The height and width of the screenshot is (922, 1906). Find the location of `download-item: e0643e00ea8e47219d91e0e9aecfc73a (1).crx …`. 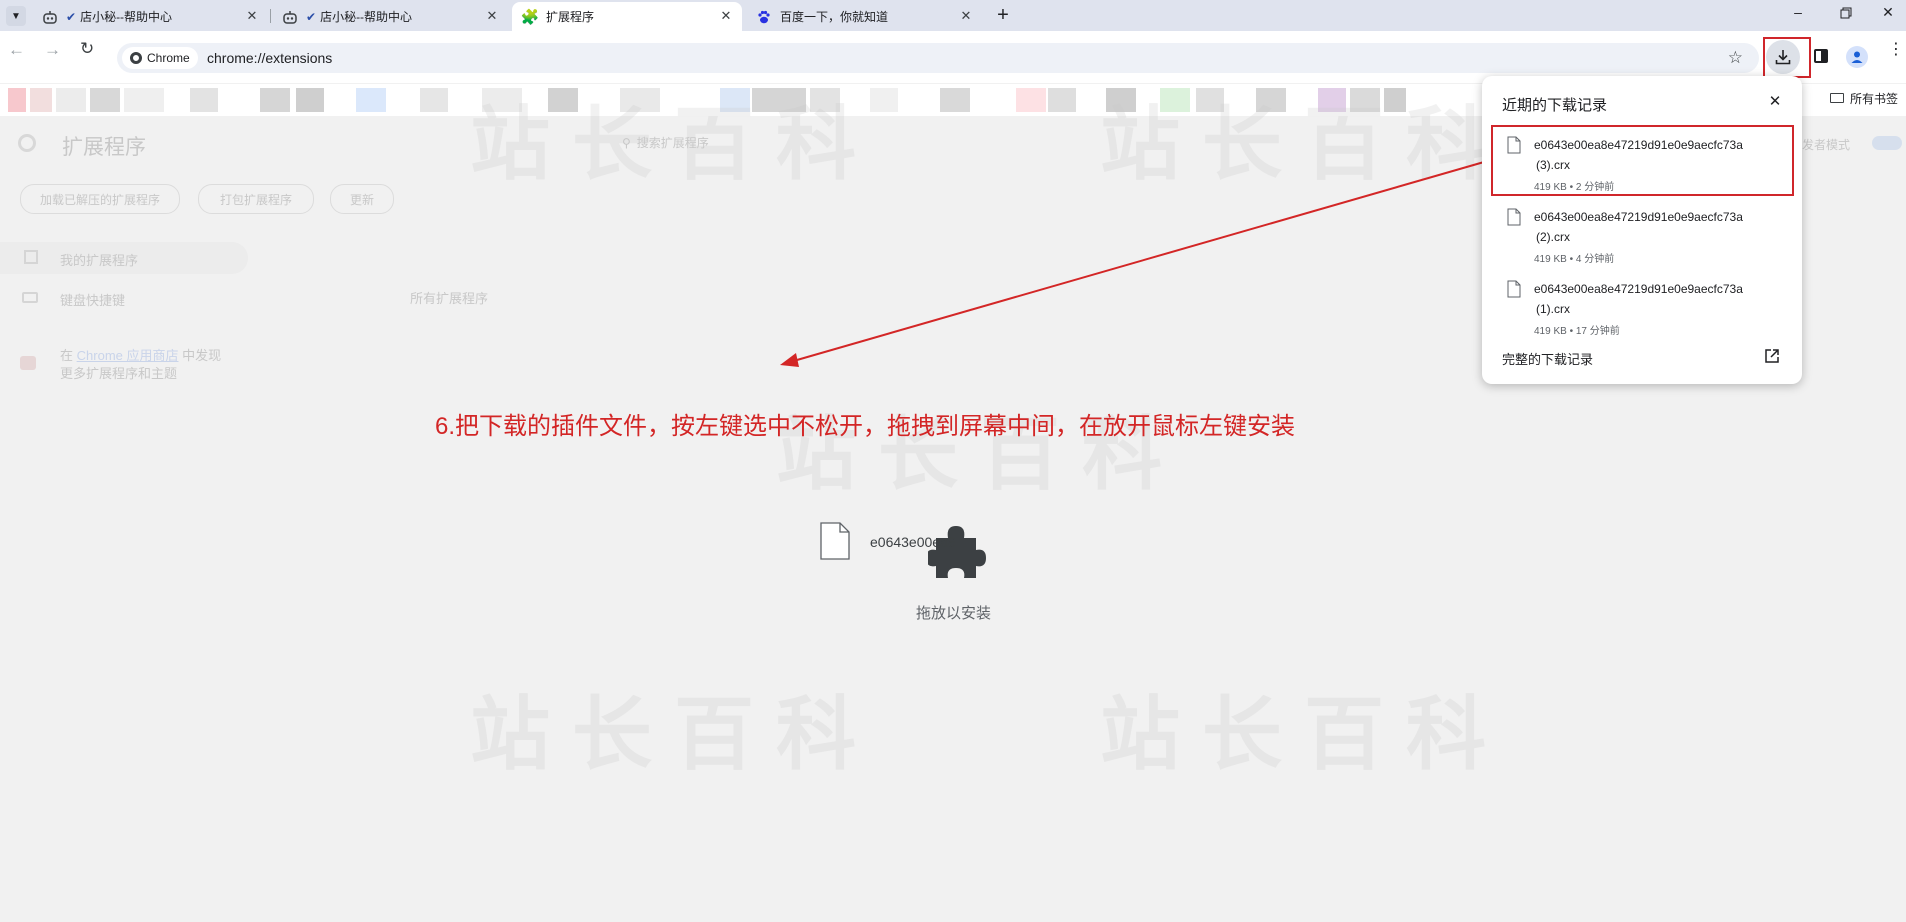

download-item: e0643e00ea8e47219d91e0e9aecfc73a (1).crx … is located at coordinates (1642, 304).